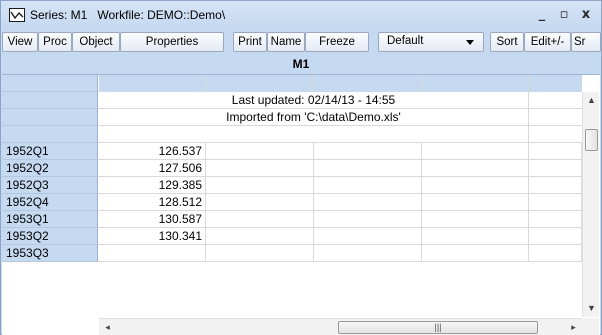 Image resolution: width=602 pixels, height=335 pixels. I want to click on horizontal-scrollbar: ◂ ||| ▸, so click(340, 326).